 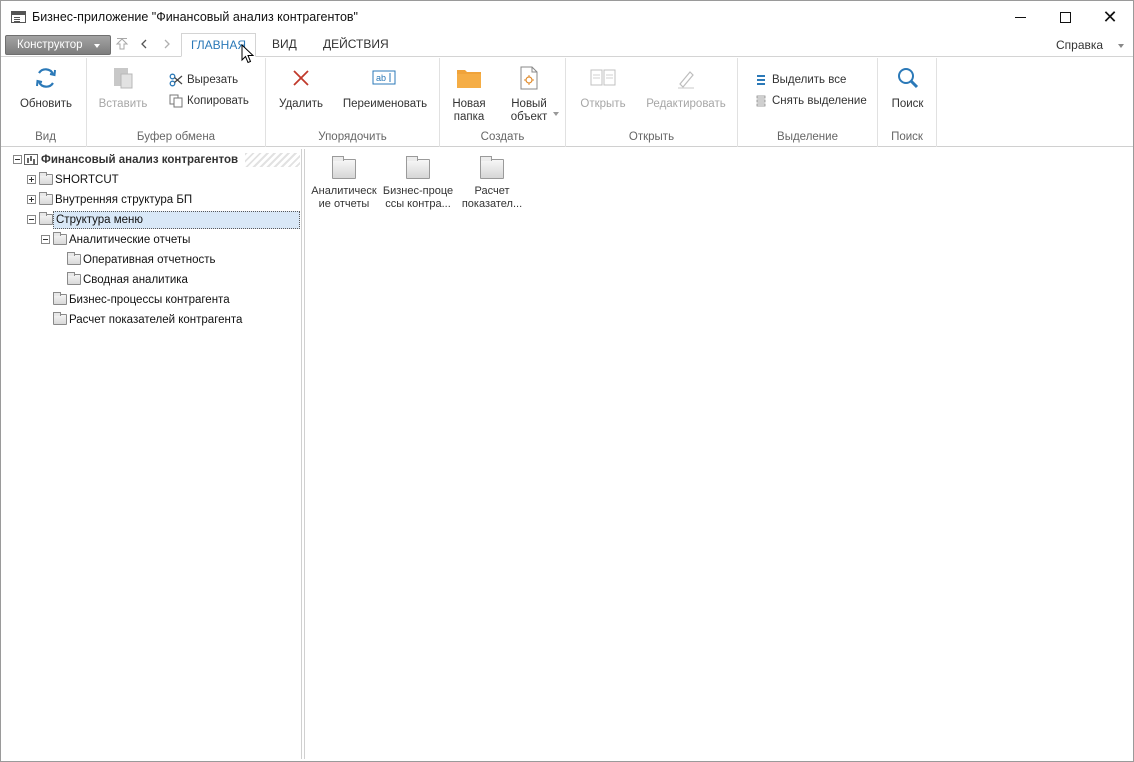 I want to click on content-tile-analytic-reports: Аналитическ ие отчеты, so click(x=344, y=183).